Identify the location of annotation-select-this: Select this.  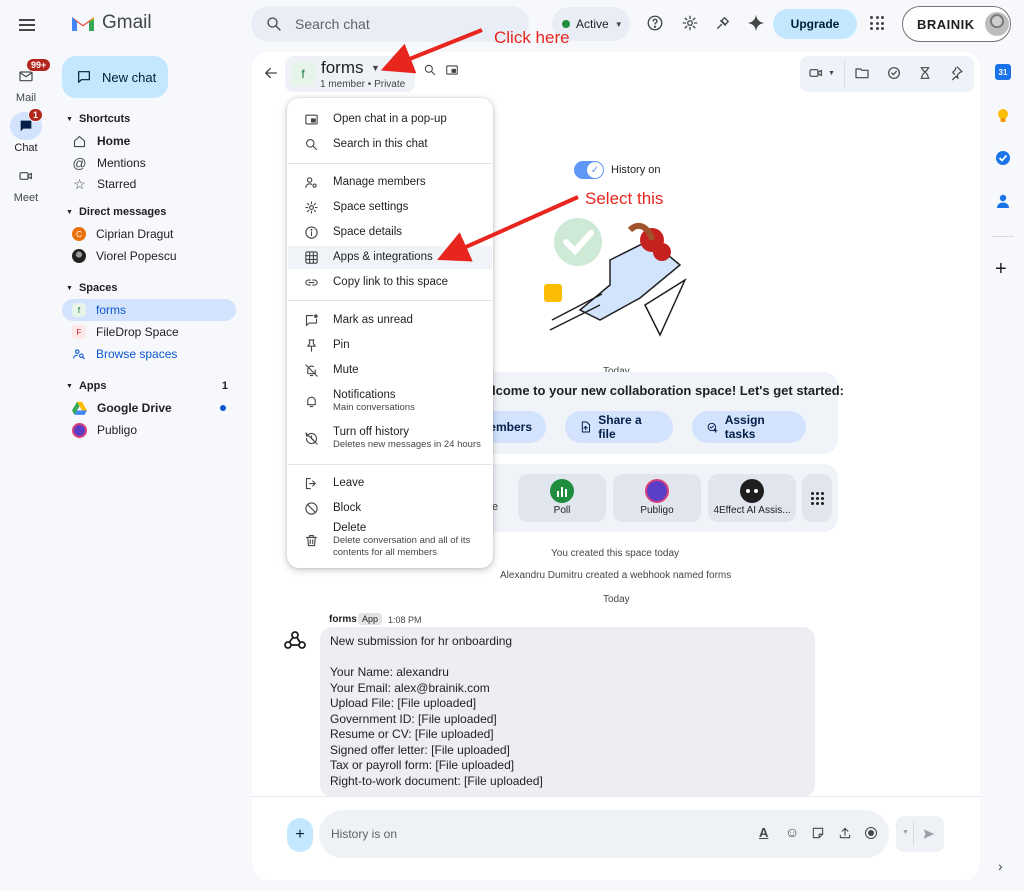
(624, 198).